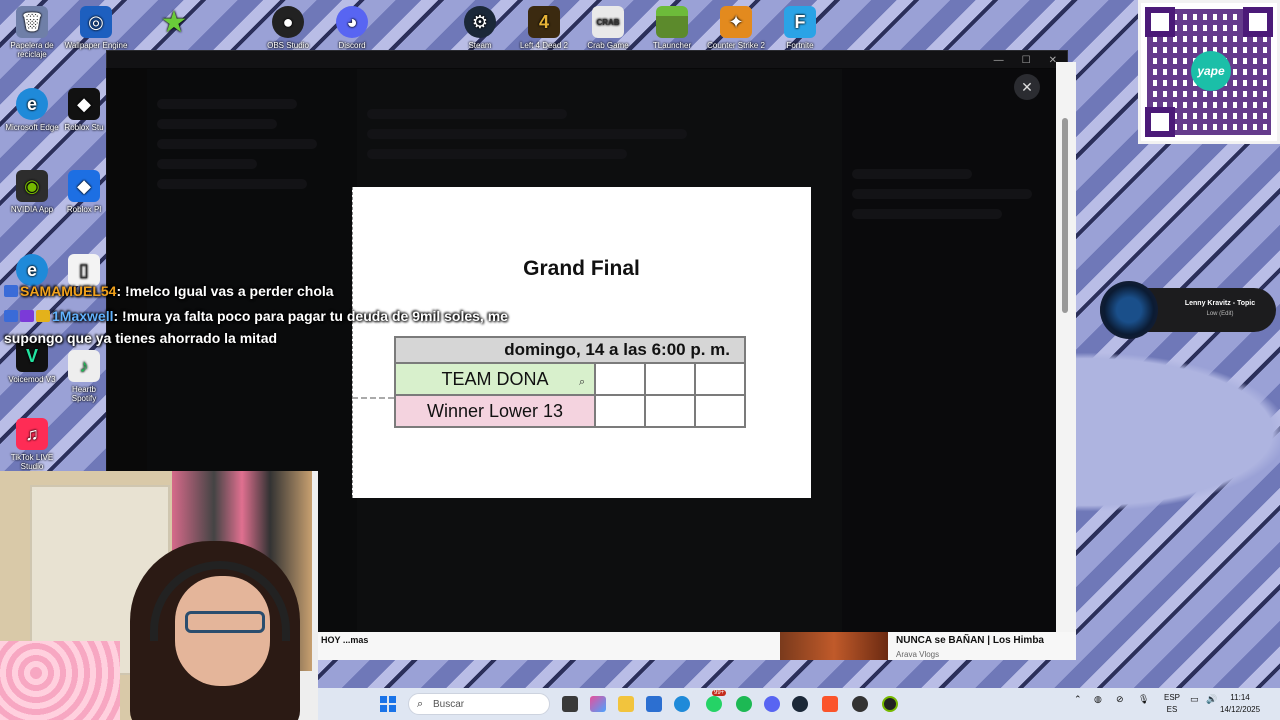  What do you see at coordinates (626, 704) in the screenshot?
I see `file-explorer-icon` at bounding box center [626, 704].